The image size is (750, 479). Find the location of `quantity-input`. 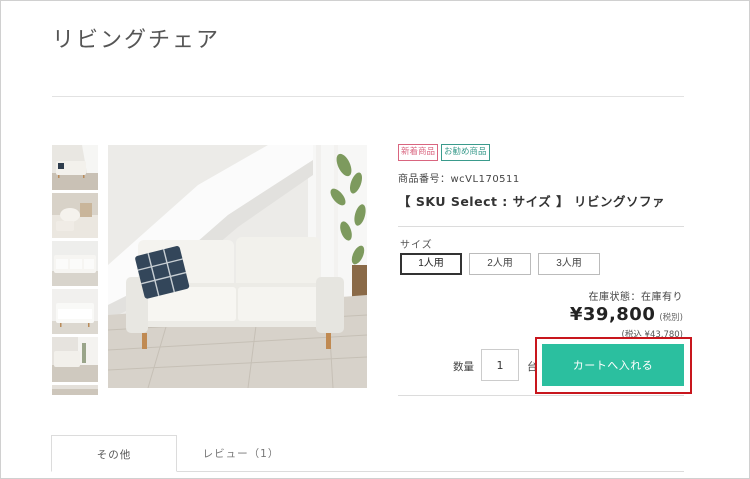

quantity-input is located at coordinates (500, 365).